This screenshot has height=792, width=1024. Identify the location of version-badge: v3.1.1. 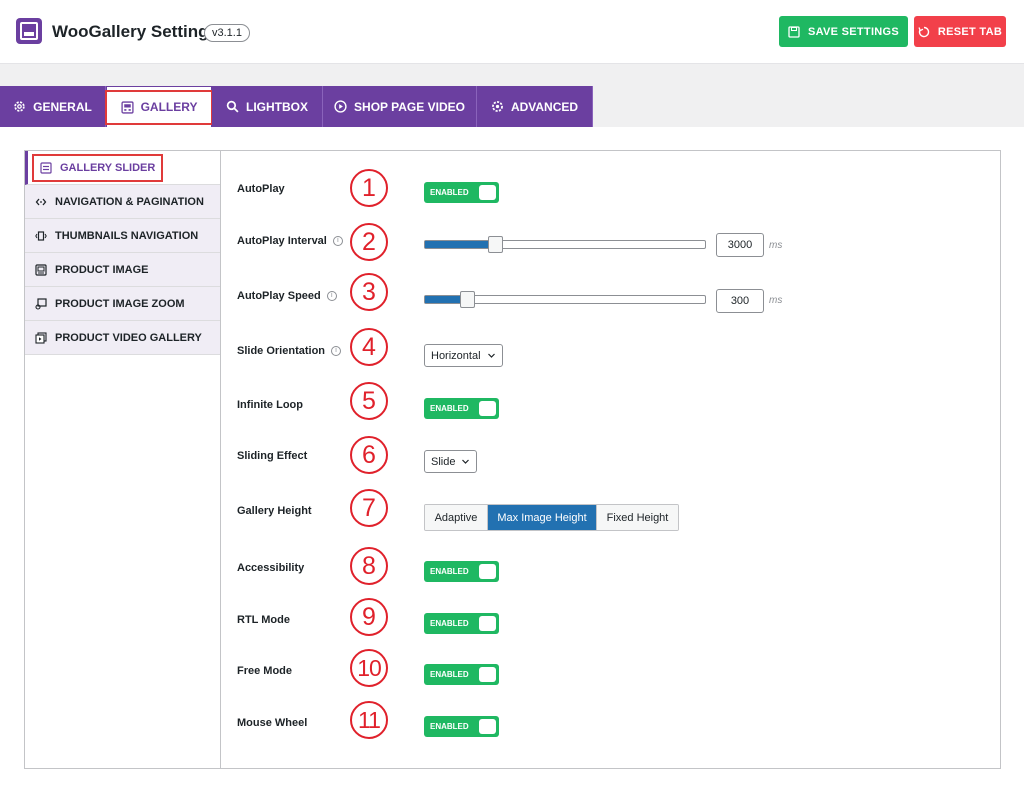
(227, 33).